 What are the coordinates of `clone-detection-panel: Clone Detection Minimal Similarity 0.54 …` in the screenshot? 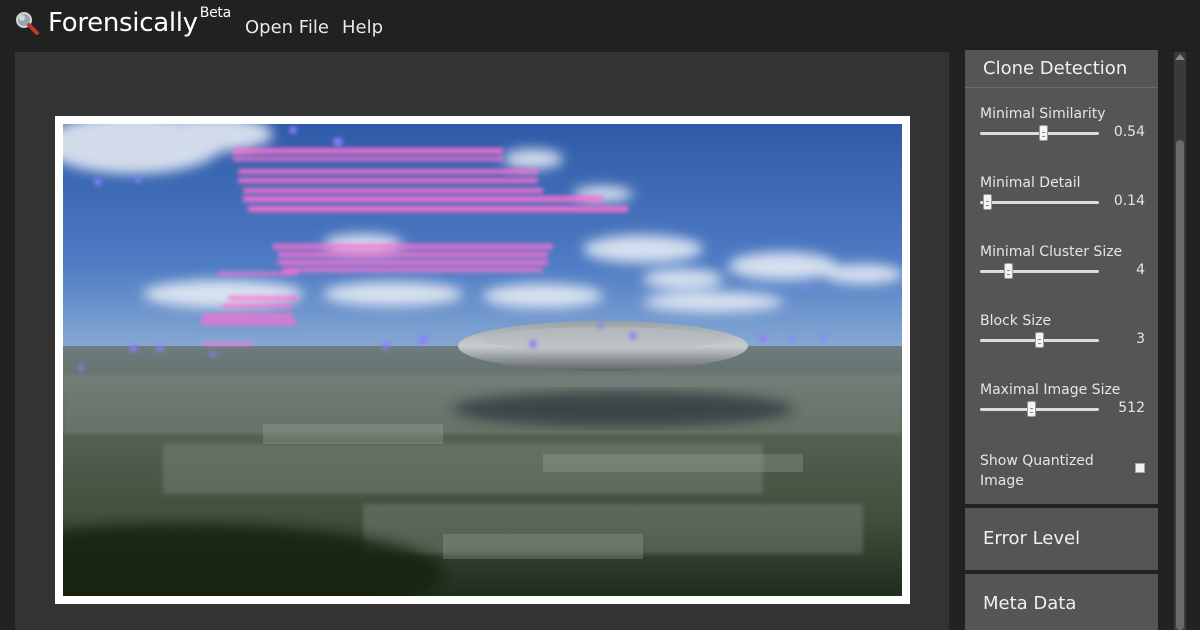 It's located at (1061, 277).